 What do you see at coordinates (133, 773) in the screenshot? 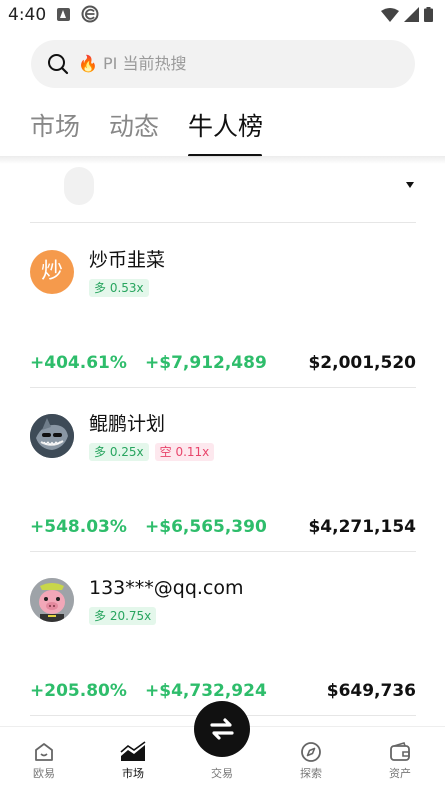
I see `nav-label: 市场` at bounding box center [133, 773].